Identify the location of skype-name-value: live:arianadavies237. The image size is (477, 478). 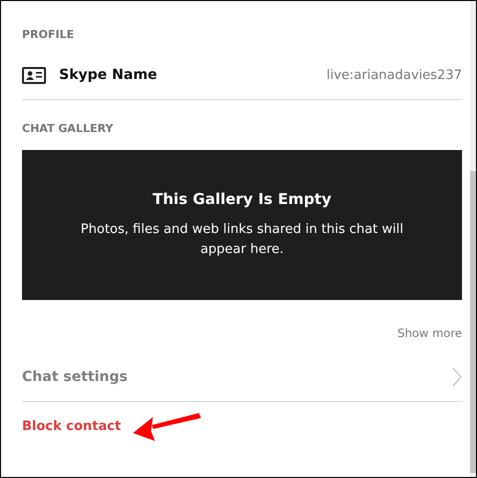
(394, 75).